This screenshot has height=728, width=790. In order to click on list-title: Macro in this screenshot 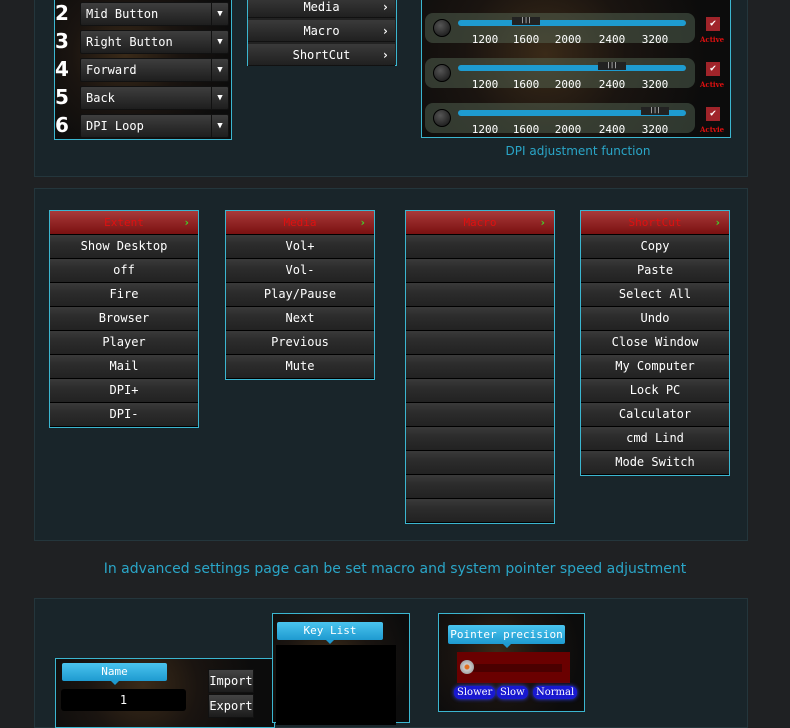, I will do `click(480, 222)`.